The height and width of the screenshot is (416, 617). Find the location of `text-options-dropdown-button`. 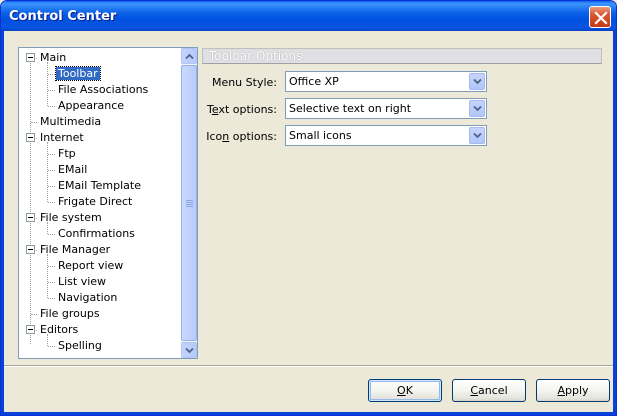

text-options-dropdown-button is located at coordinates (477, 108).